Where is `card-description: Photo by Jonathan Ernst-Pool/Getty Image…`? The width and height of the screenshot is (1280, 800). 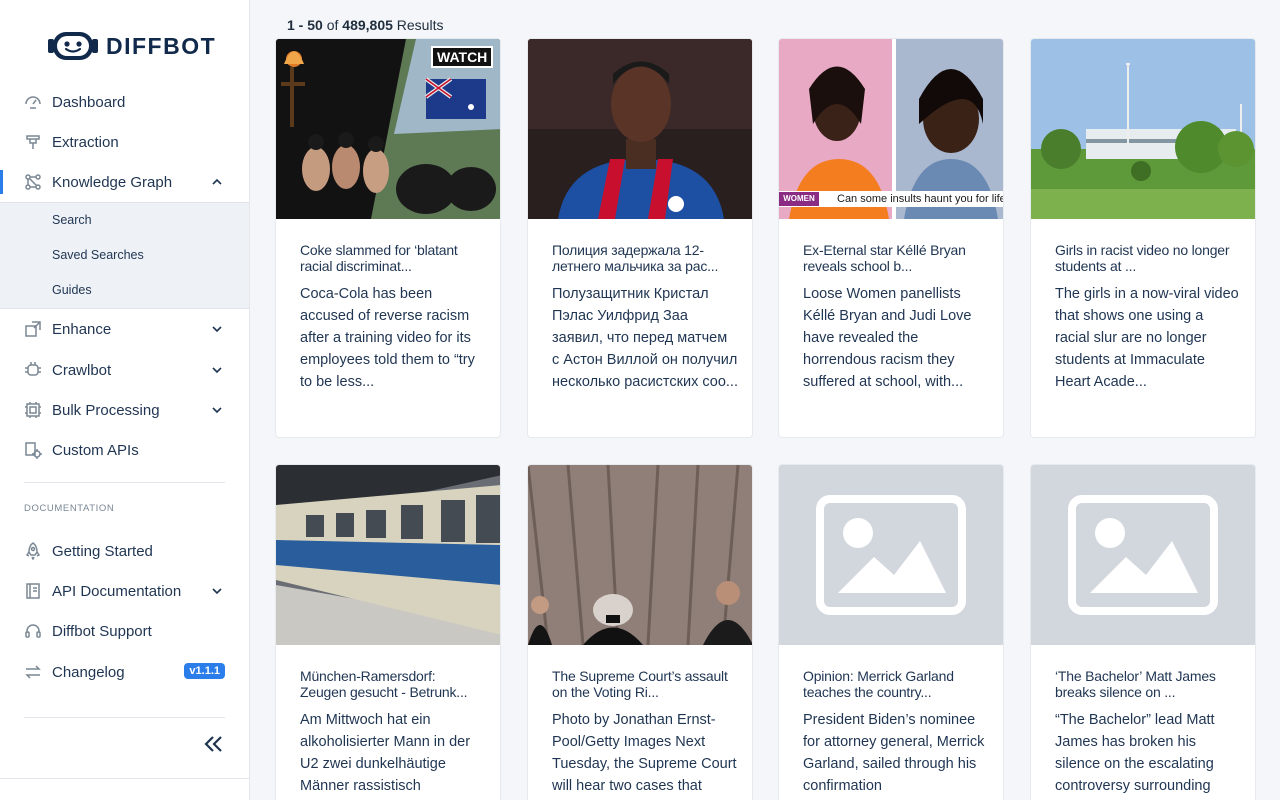 card-description: Photo by Jonathan Ernst-Pool/Getty Image… is located at coordinates (644, 753).